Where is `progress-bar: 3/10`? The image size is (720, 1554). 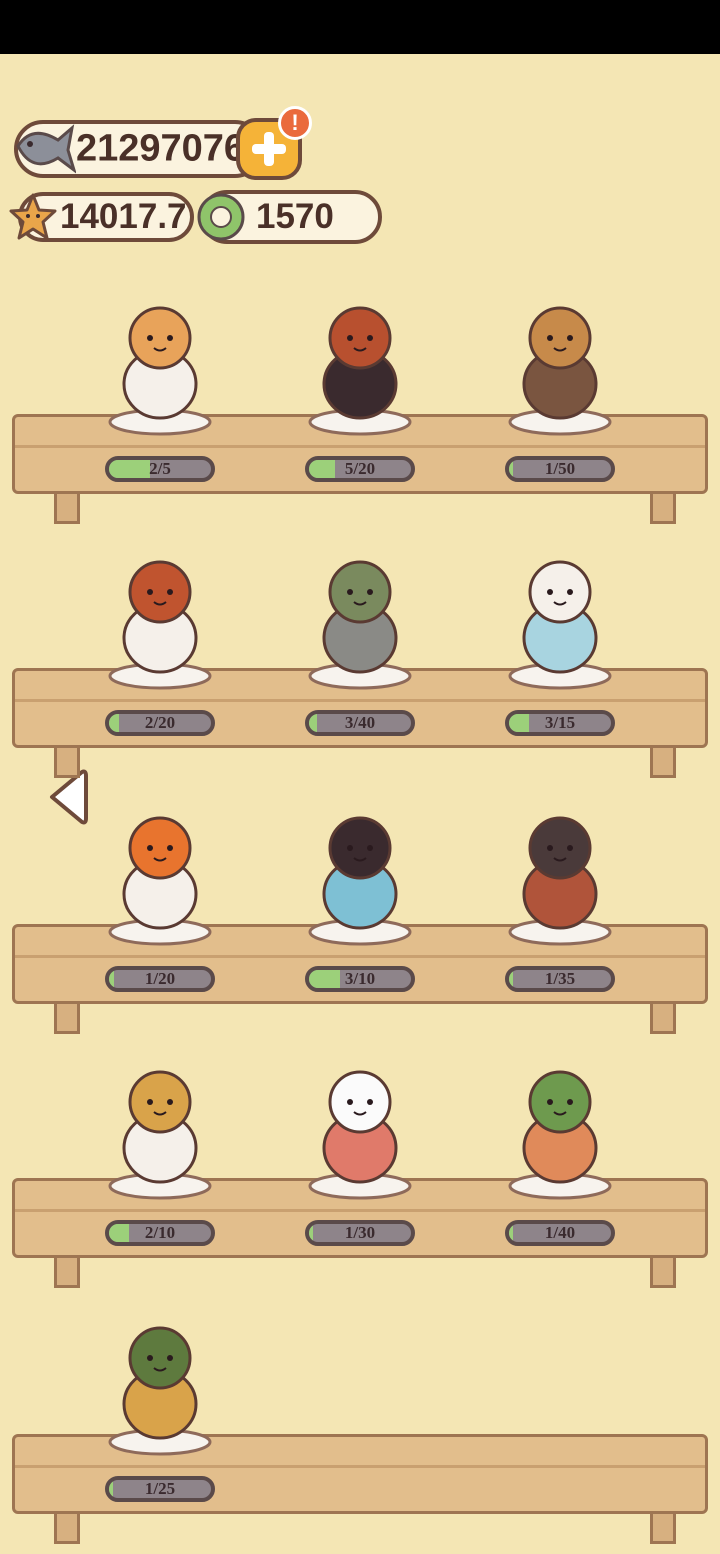
progress-bar: 3/10 is located at coordinates (360, 979).